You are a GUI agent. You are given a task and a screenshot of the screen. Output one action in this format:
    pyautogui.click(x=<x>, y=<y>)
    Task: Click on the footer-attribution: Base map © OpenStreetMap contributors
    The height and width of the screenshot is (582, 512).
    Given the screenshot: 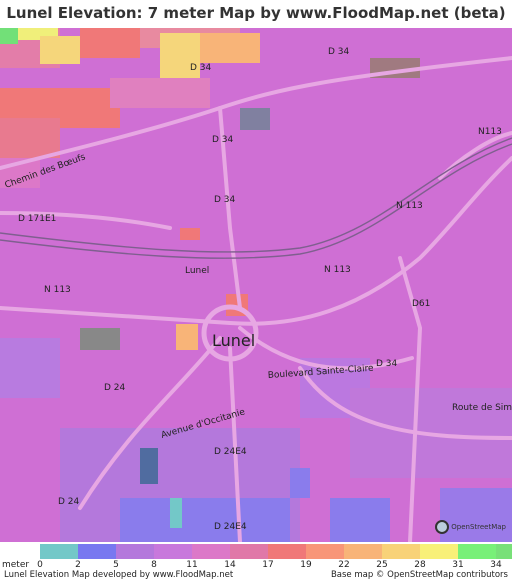 What is the action you would take?
    pyautogui.click(x=419, y=575)
    